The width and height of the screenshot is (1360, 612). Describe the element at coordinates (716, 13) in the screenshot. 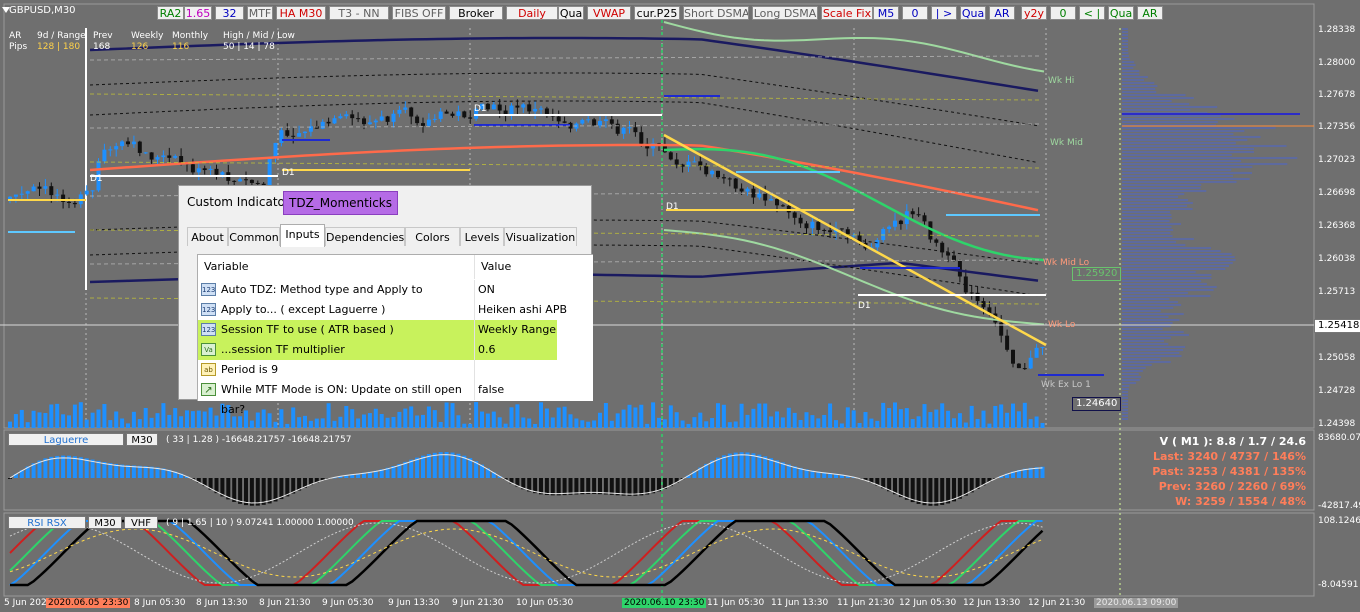

I see `toolbar-button-12: Short DSMA` at that location.